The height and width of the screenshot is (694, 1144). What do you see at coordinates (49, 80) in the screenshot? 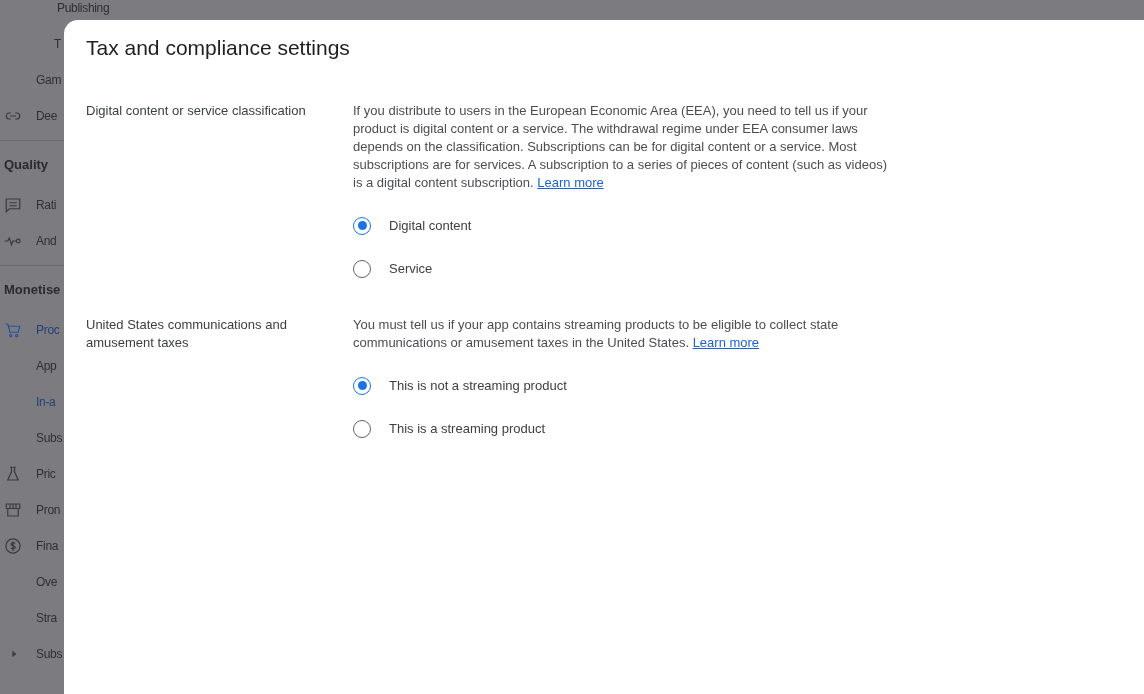
I see `nav-item: Gam` at bounding box center [49, 80].